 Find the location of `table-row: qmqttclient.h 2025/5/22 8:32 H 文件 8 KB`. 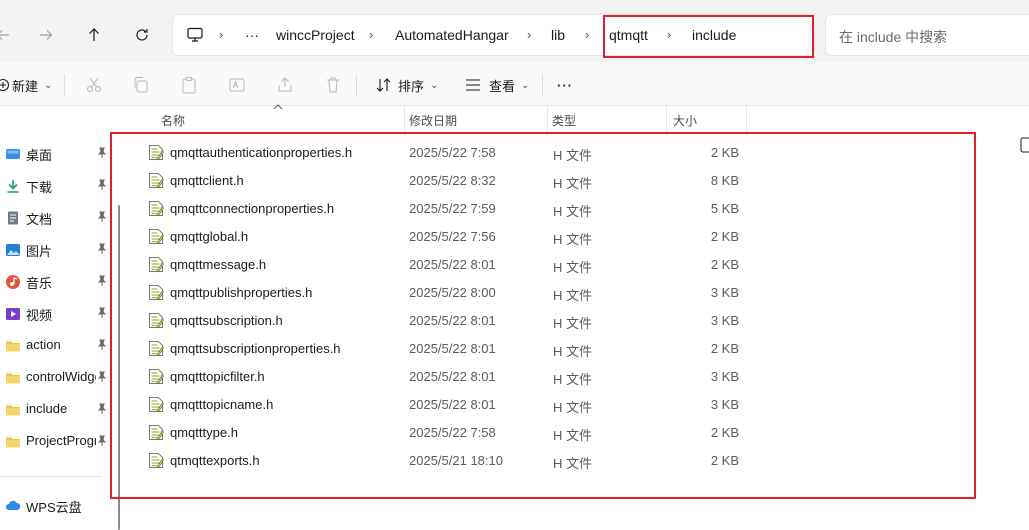

table-row: qmqttclient.h 2025/5/22 8:32 H 文件 8 KB is located at coordinates (540, 181).